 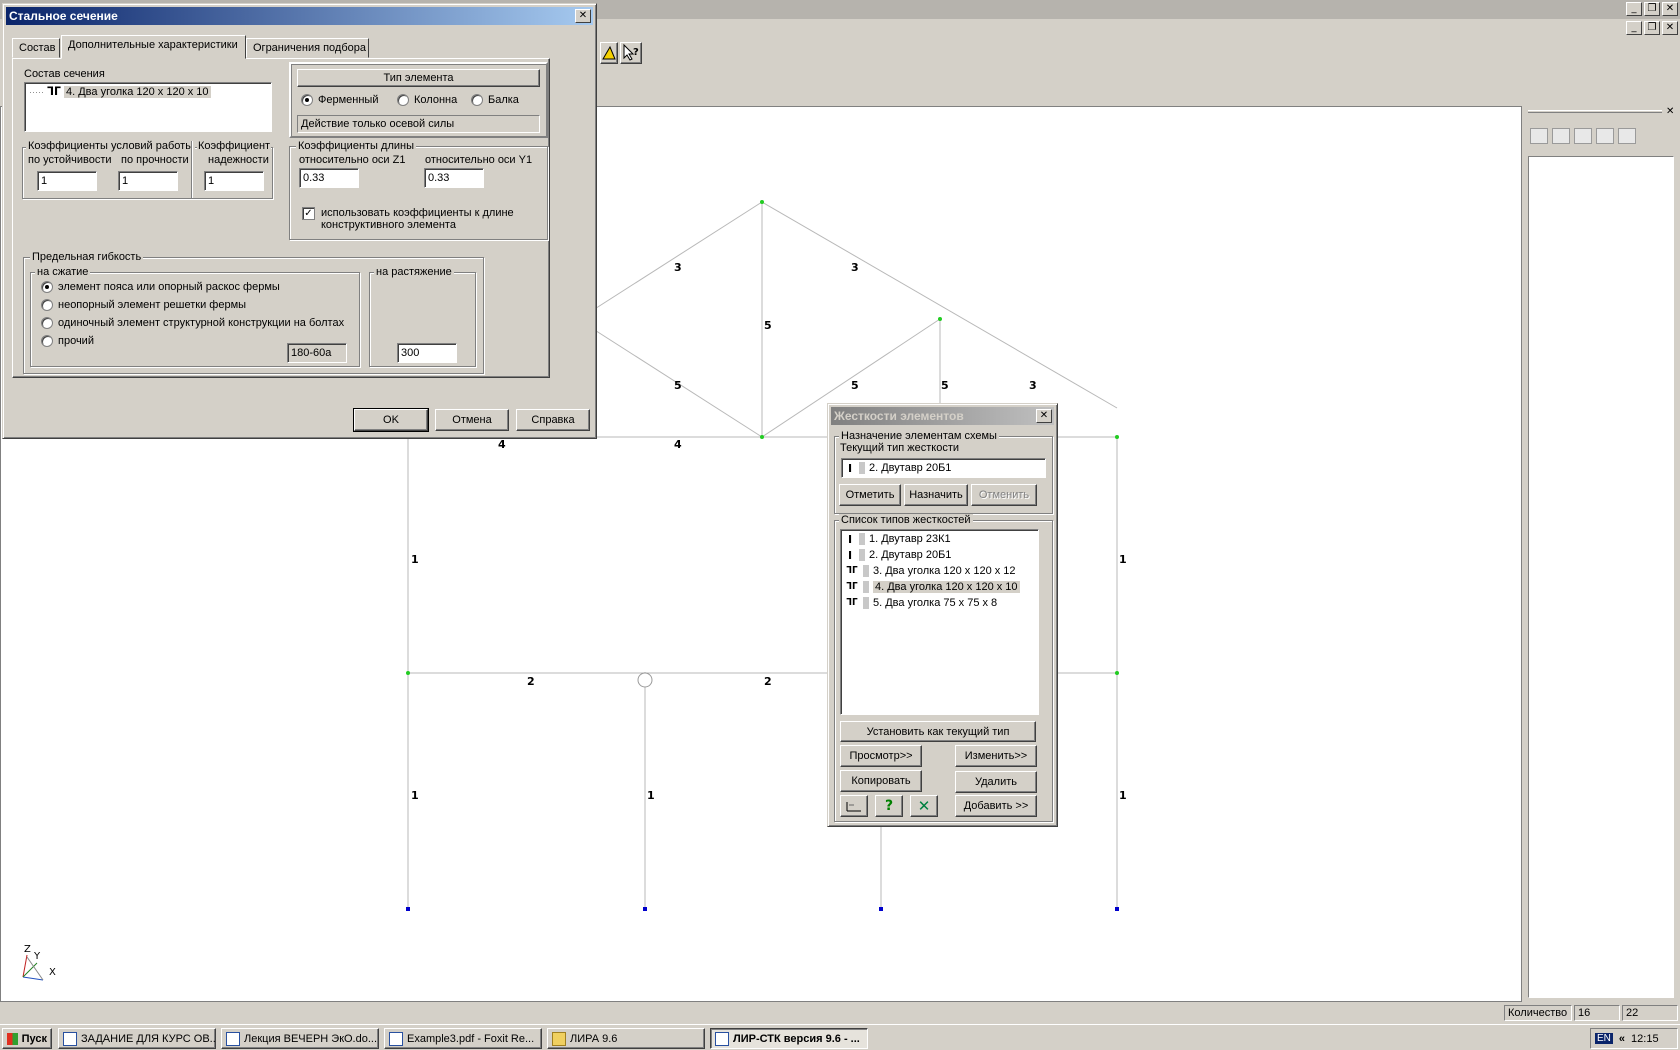 What do you see at coordinates (148, 107) in the screenshot?
I see `composition-tree: ····· ᒣᒥ 4. Два уголка 120 x 120 x 10` at bounding box center [148, 107].